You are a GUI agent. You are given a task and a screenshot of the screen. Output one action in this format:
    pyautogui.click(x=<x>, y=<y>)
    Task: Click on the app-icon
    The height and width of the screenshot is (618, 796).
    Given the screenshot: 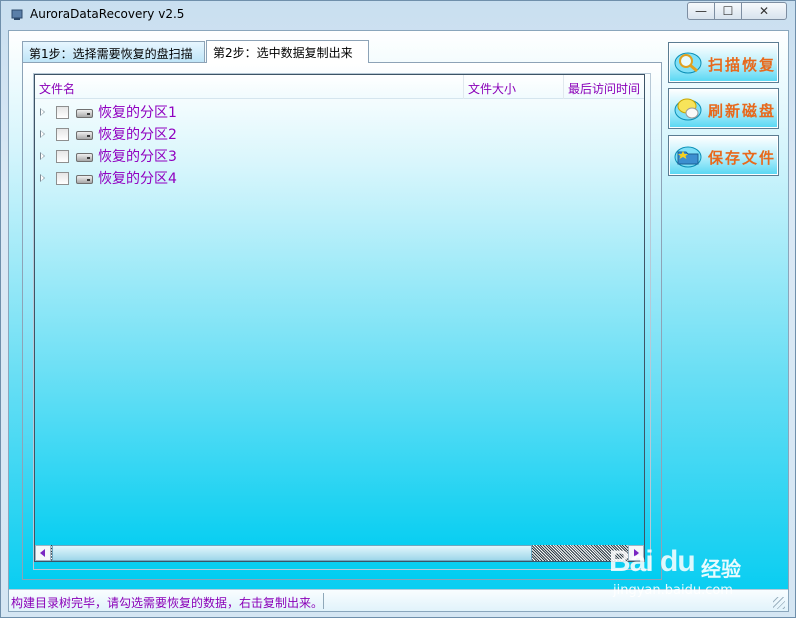 What is the action you would take?
    pyautogui.click(x=17, y=14)
    